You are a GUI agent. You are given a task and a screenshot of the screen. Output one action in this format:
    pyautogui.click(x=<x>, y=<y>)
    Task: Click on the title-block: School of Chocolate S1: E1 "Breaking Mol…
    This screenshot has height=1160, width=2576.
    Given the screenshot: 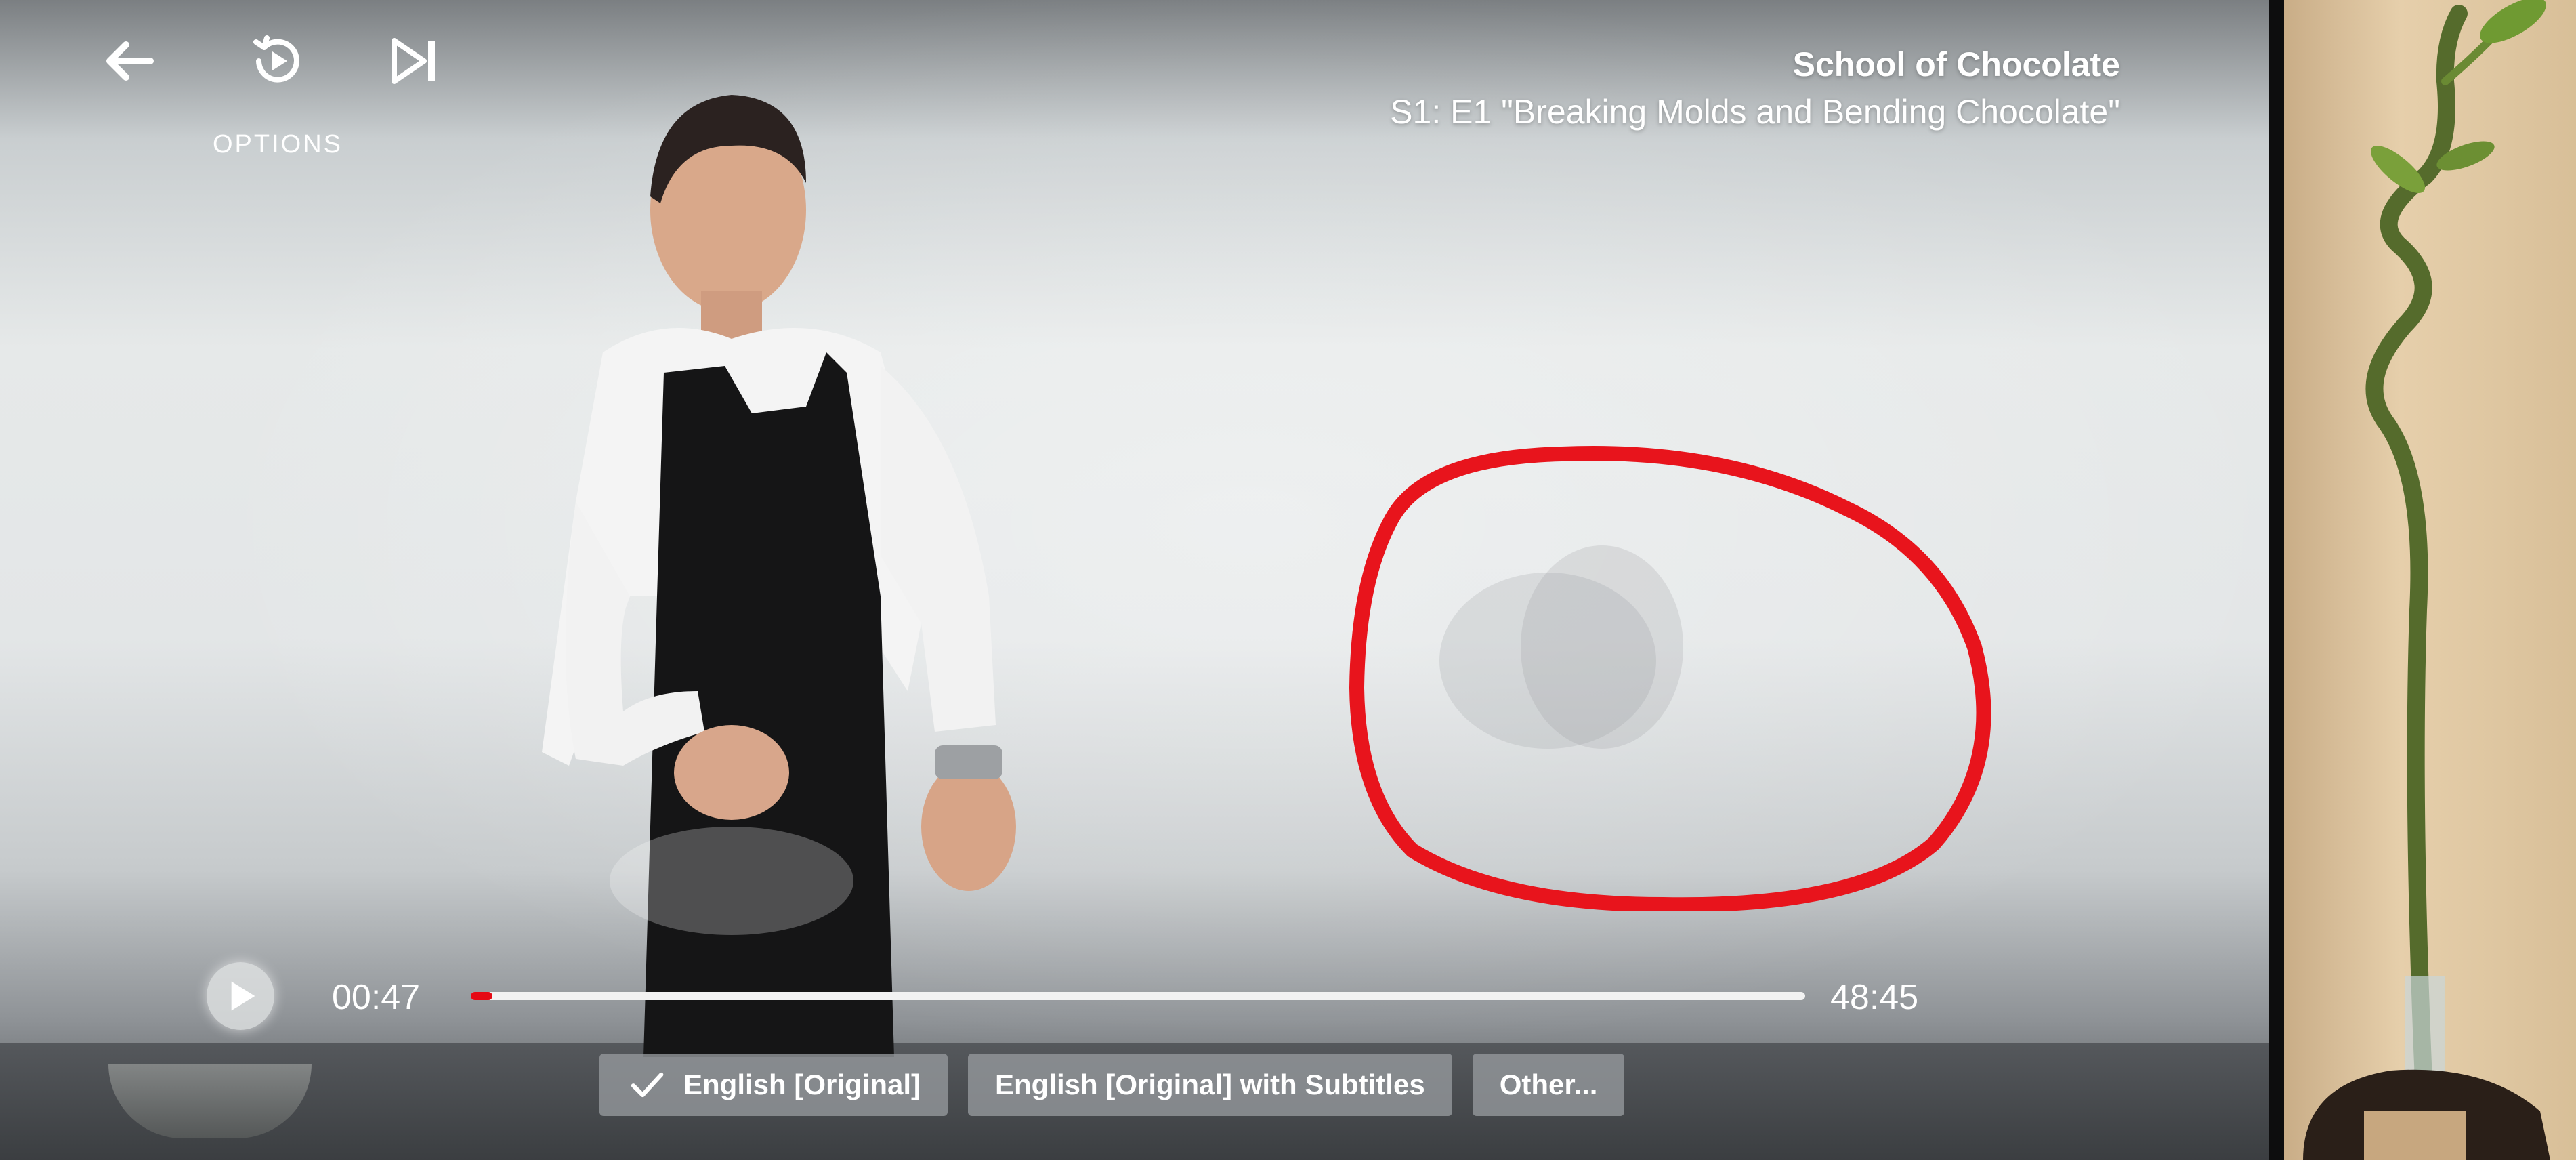 What is the action you would take?
    pyautogui.click(x=1612, y=88)
    